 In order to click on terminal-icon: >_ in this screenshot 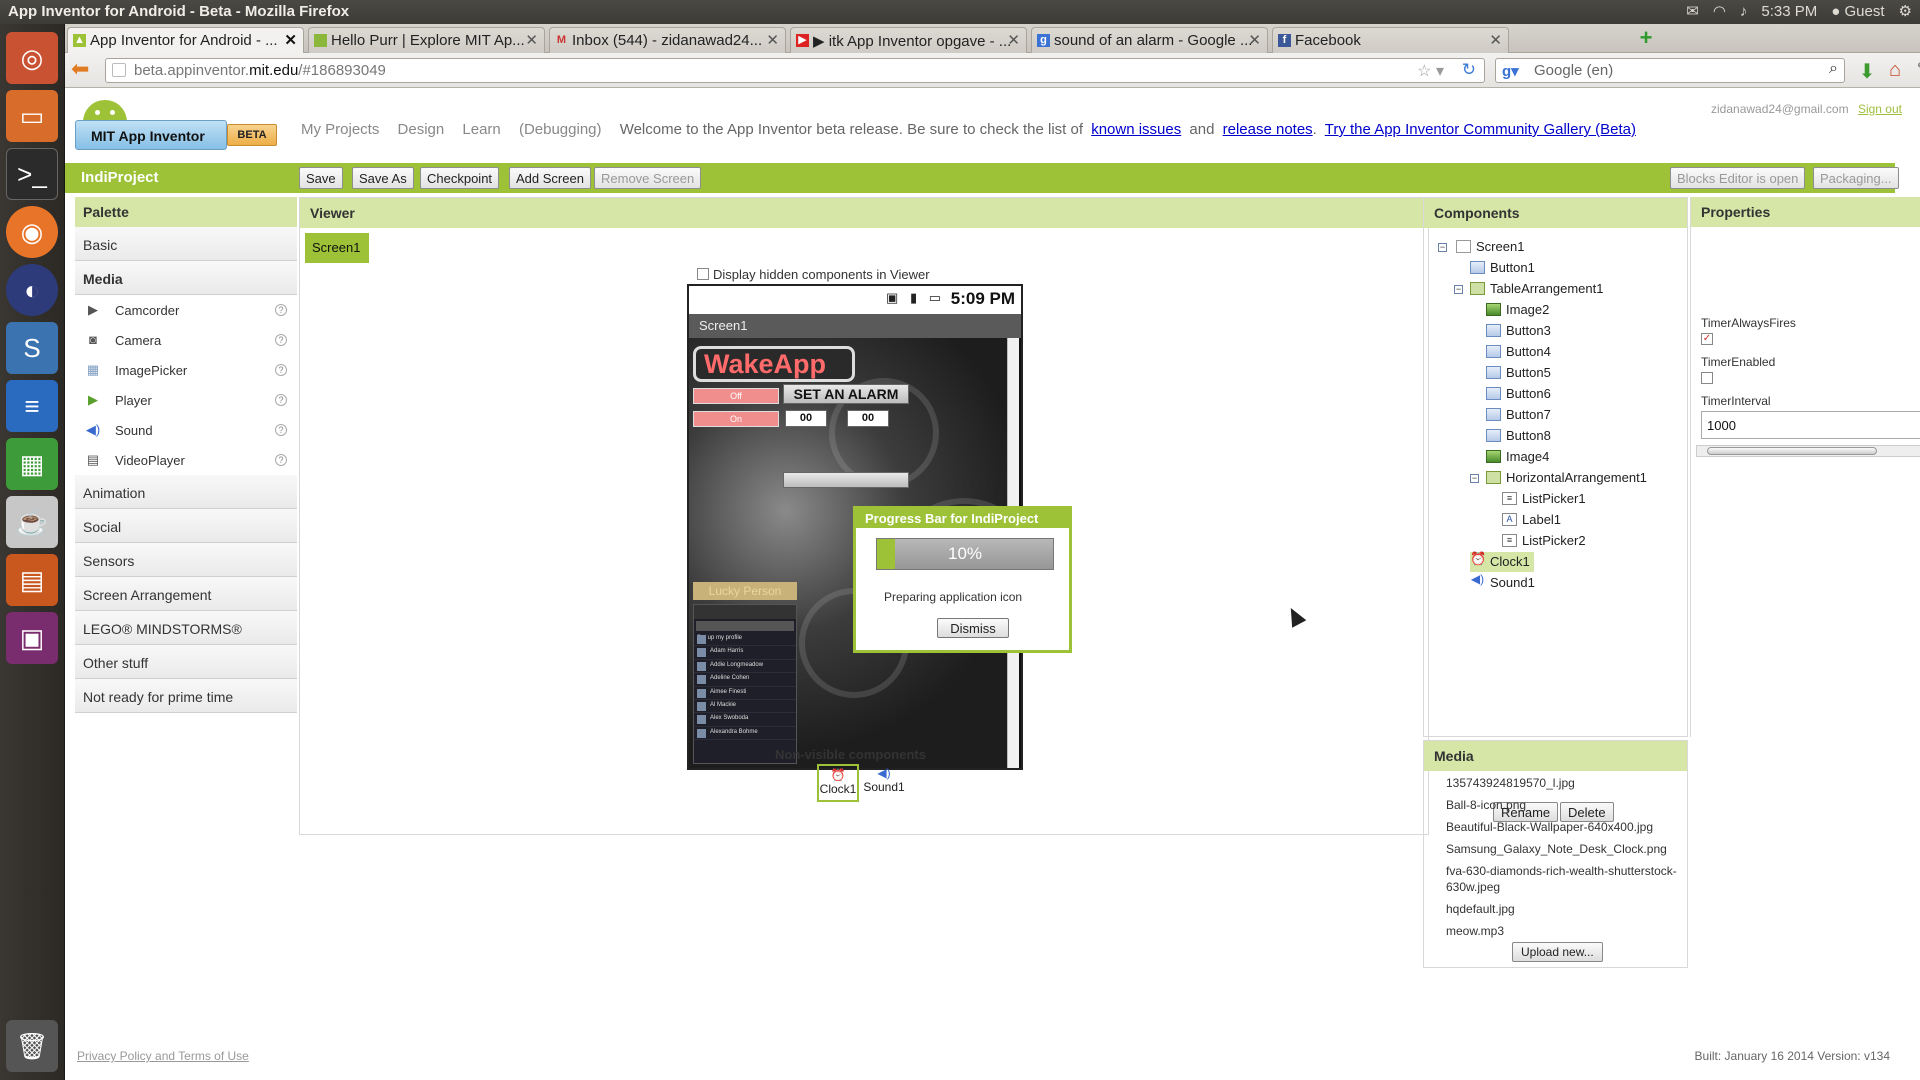, I will do `click(32, 174)`.